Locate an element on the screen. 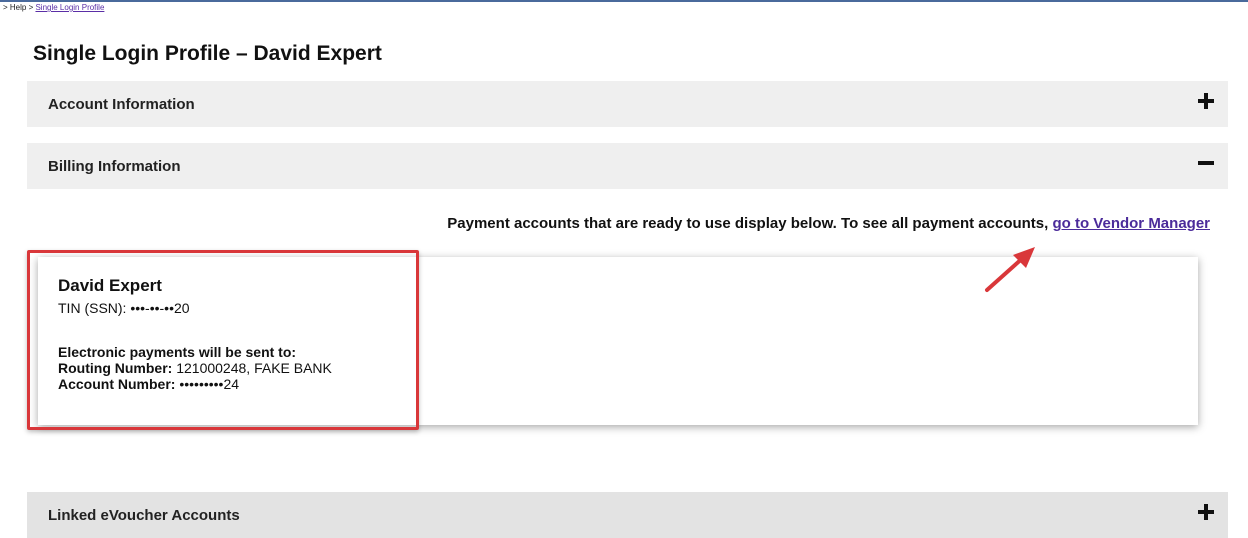  section-billing-information: Billing Information is located at coordinates (627, 166).